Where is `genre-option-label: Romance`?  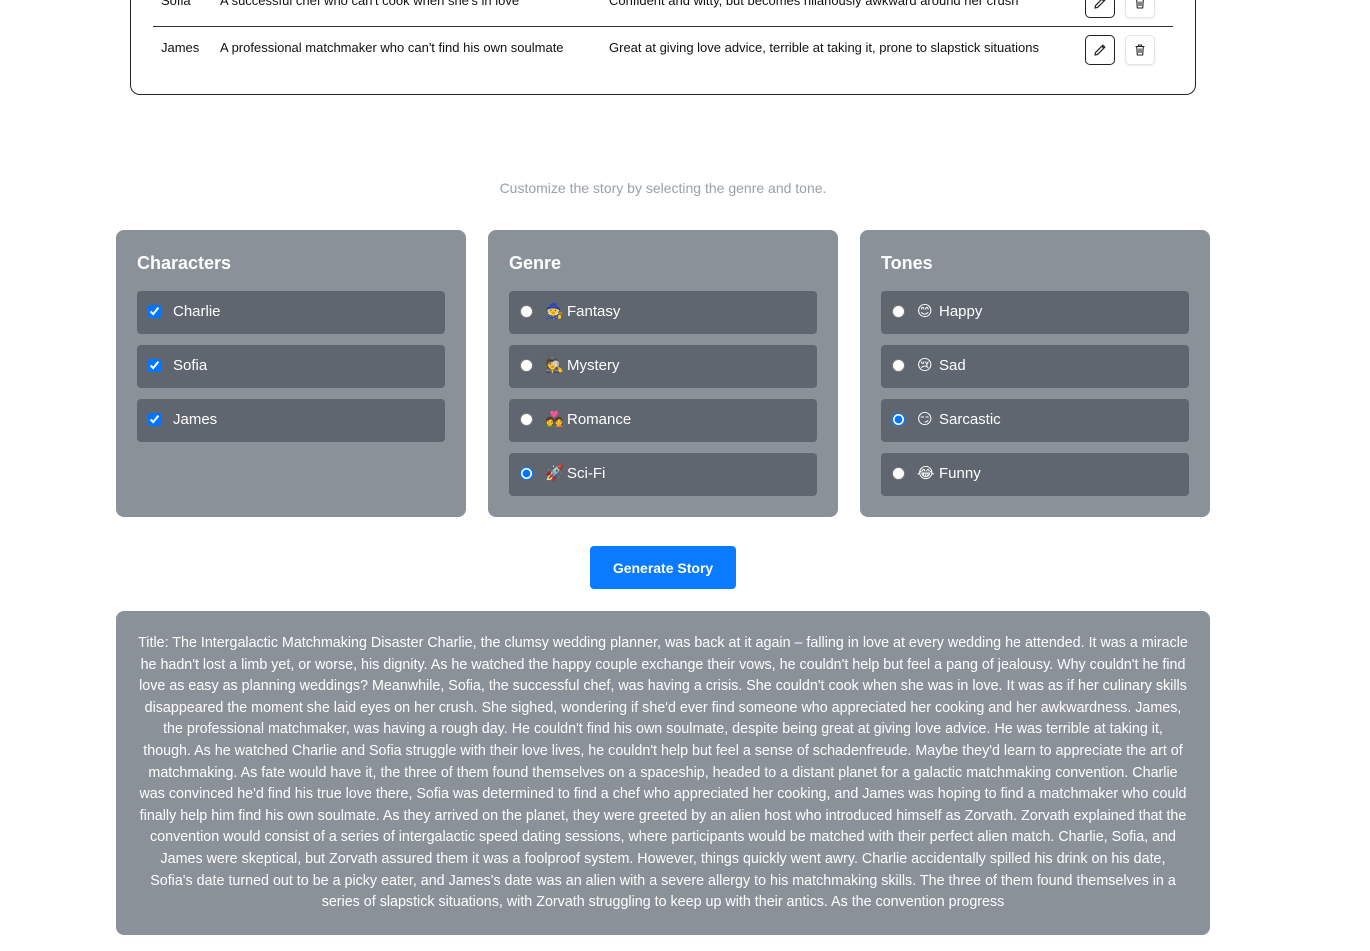
genre-option-label: Romance is located at coordinates (599, 419).